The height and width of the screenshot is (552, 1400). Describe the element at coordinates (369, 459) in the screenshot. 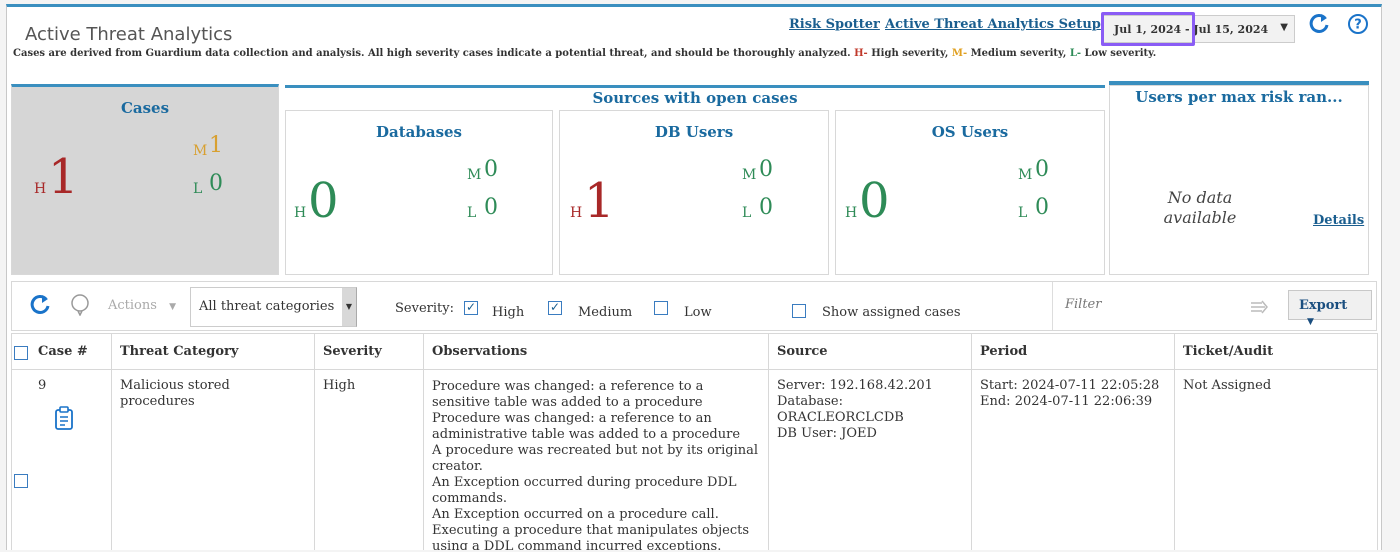

I see `cell-severity: High` at that location.